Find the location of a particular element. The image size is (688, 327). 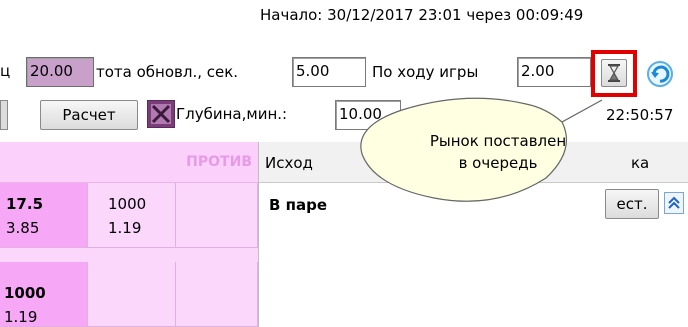

inplay-input: 2.00 is located at coordinates (554, 72).